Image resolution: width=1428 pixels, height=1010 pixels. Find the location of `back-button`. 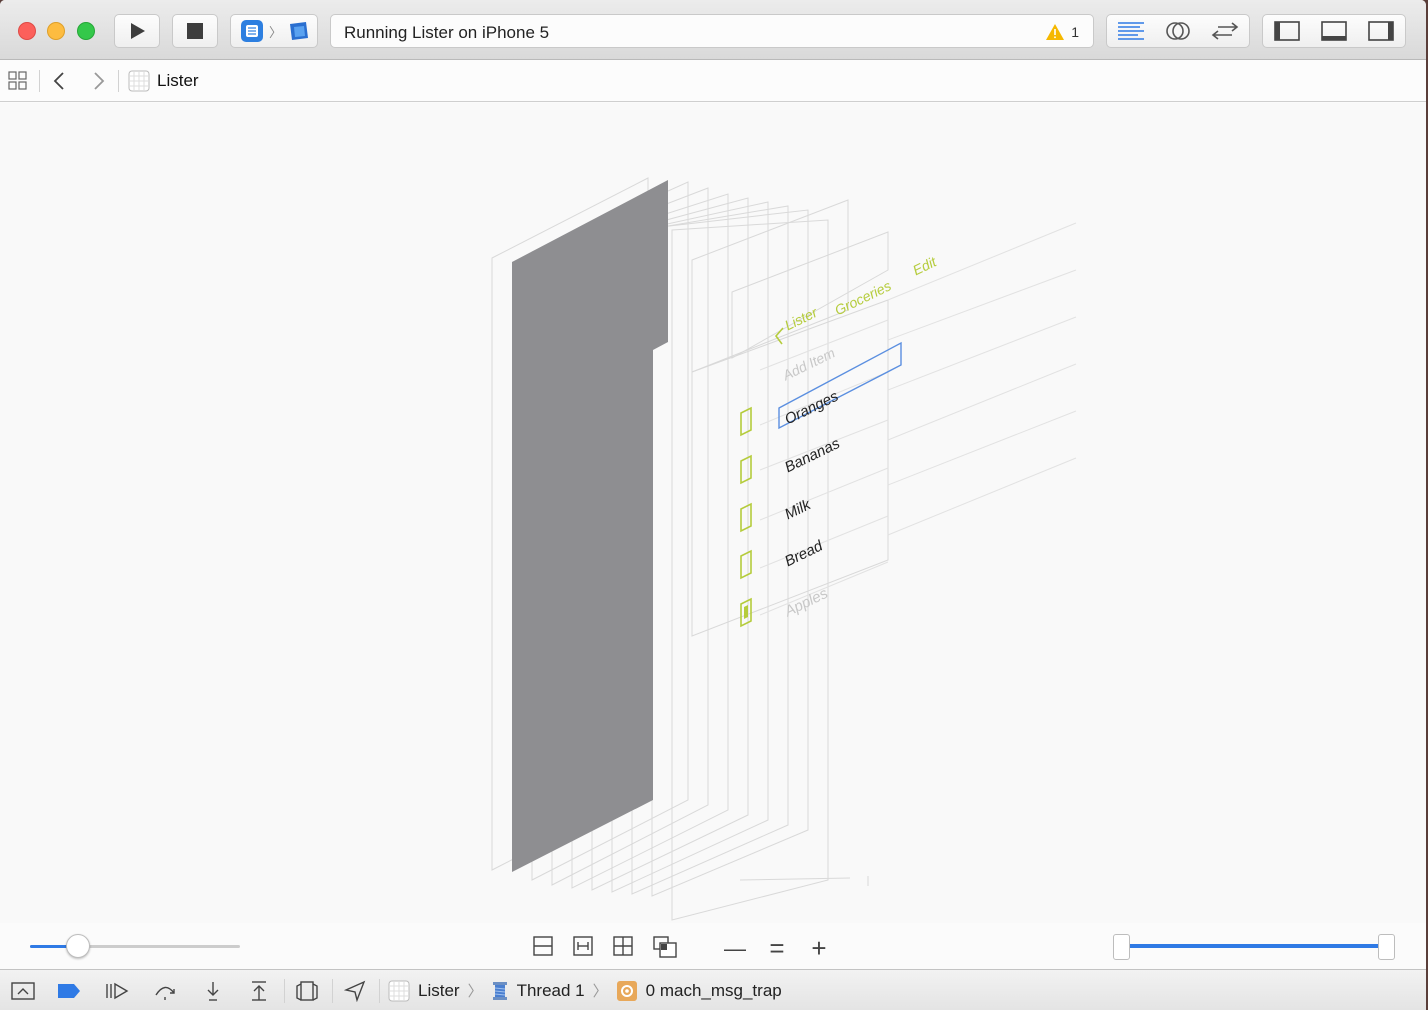

back-button is located at coordinates (59, 81).